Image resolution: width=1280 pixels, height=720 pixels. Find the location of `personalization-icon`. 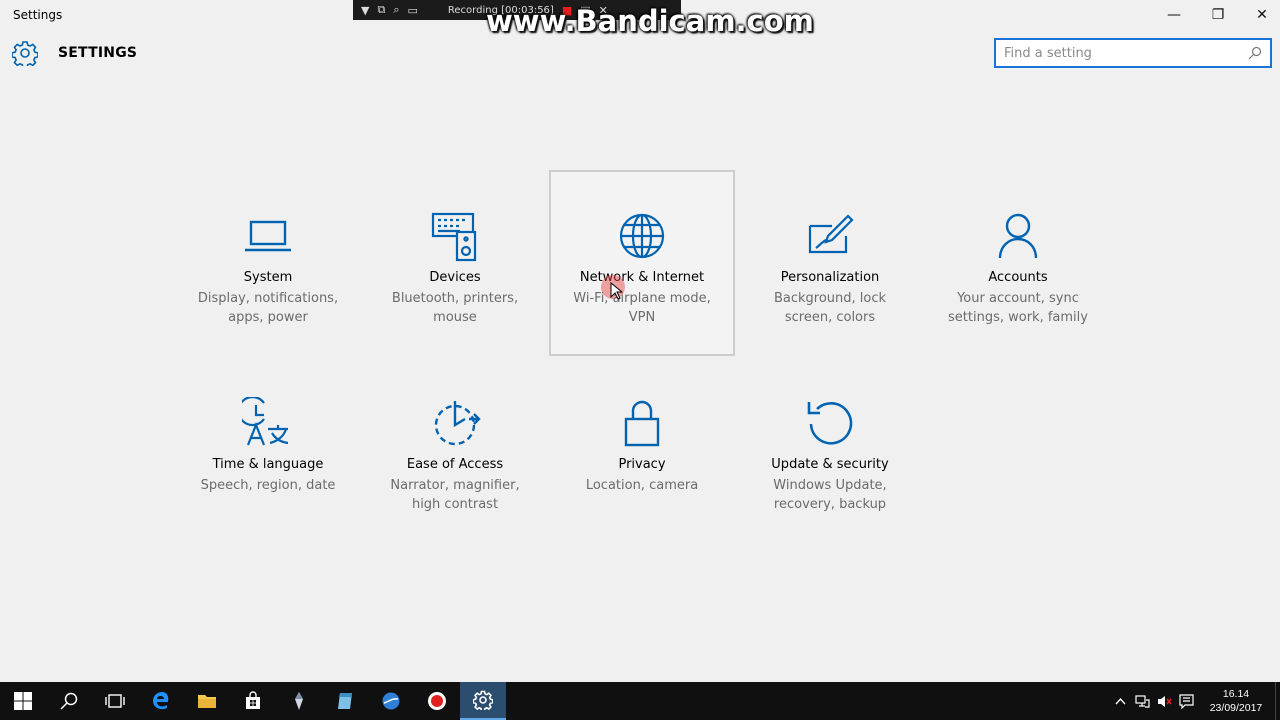

personalization-icon is located at coordinates (831, 234).